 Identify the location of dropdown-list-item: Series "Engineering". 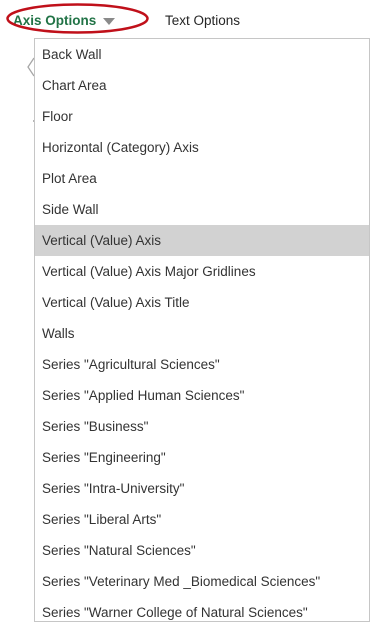
(202, 457).